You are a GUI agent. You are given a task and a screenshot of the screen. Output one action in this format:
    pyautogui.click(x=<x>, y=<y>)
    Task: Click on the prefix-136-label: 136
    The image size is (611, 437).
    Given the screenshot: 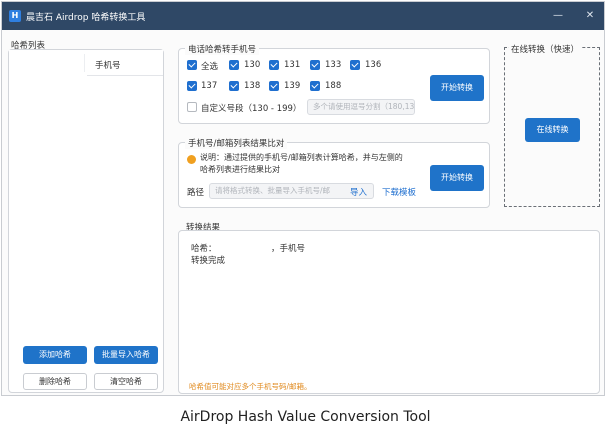 What is the action you would take?
    pyautogui.click(x=373, y=65)
    